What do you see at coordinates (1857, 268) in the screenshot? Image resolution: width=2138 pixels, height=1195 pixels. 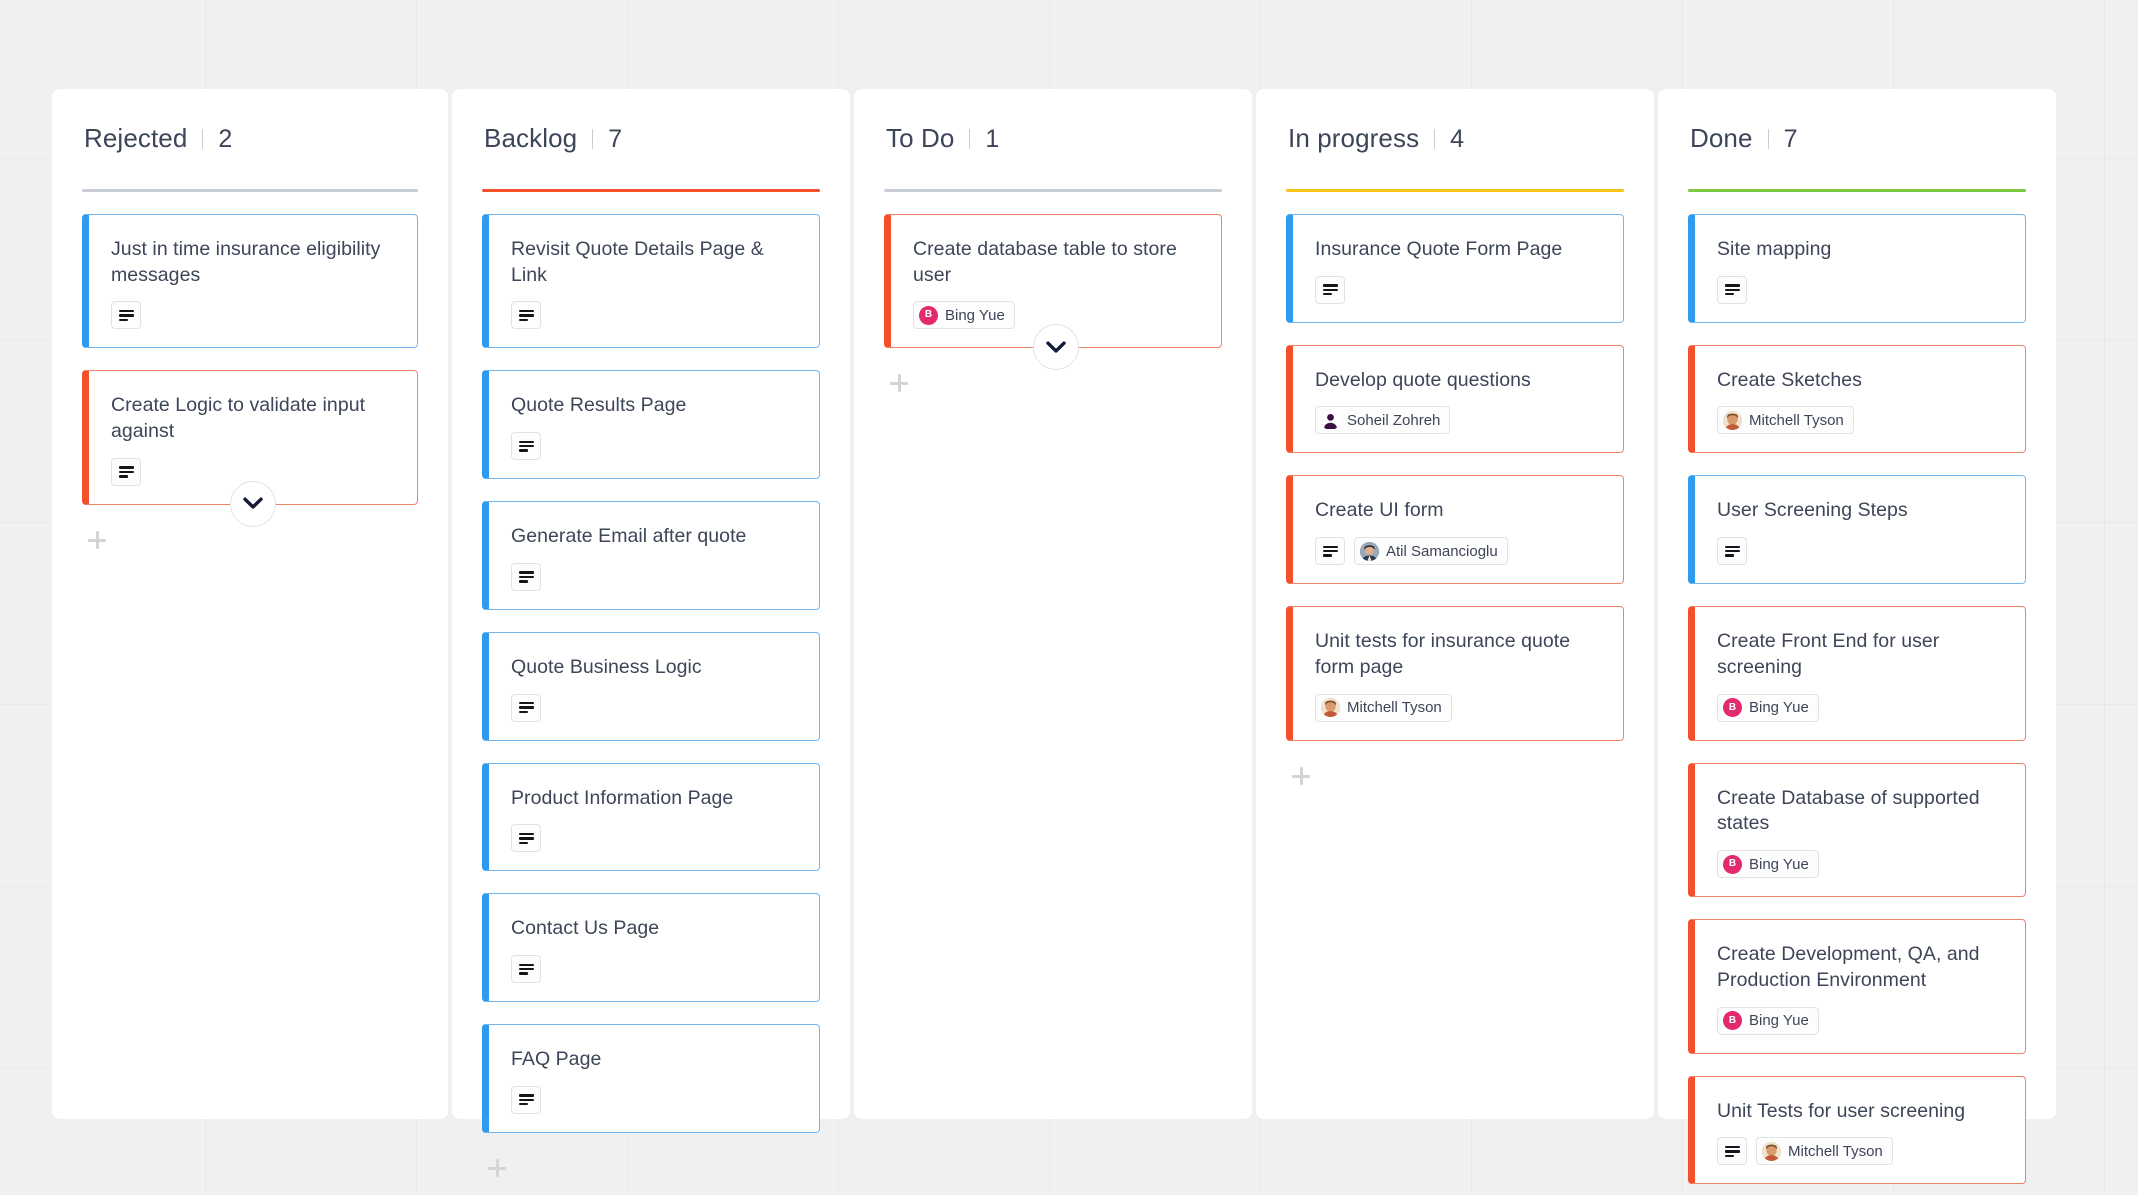 I see `task-card: Site mapping` at bounding box center [1857, 268].